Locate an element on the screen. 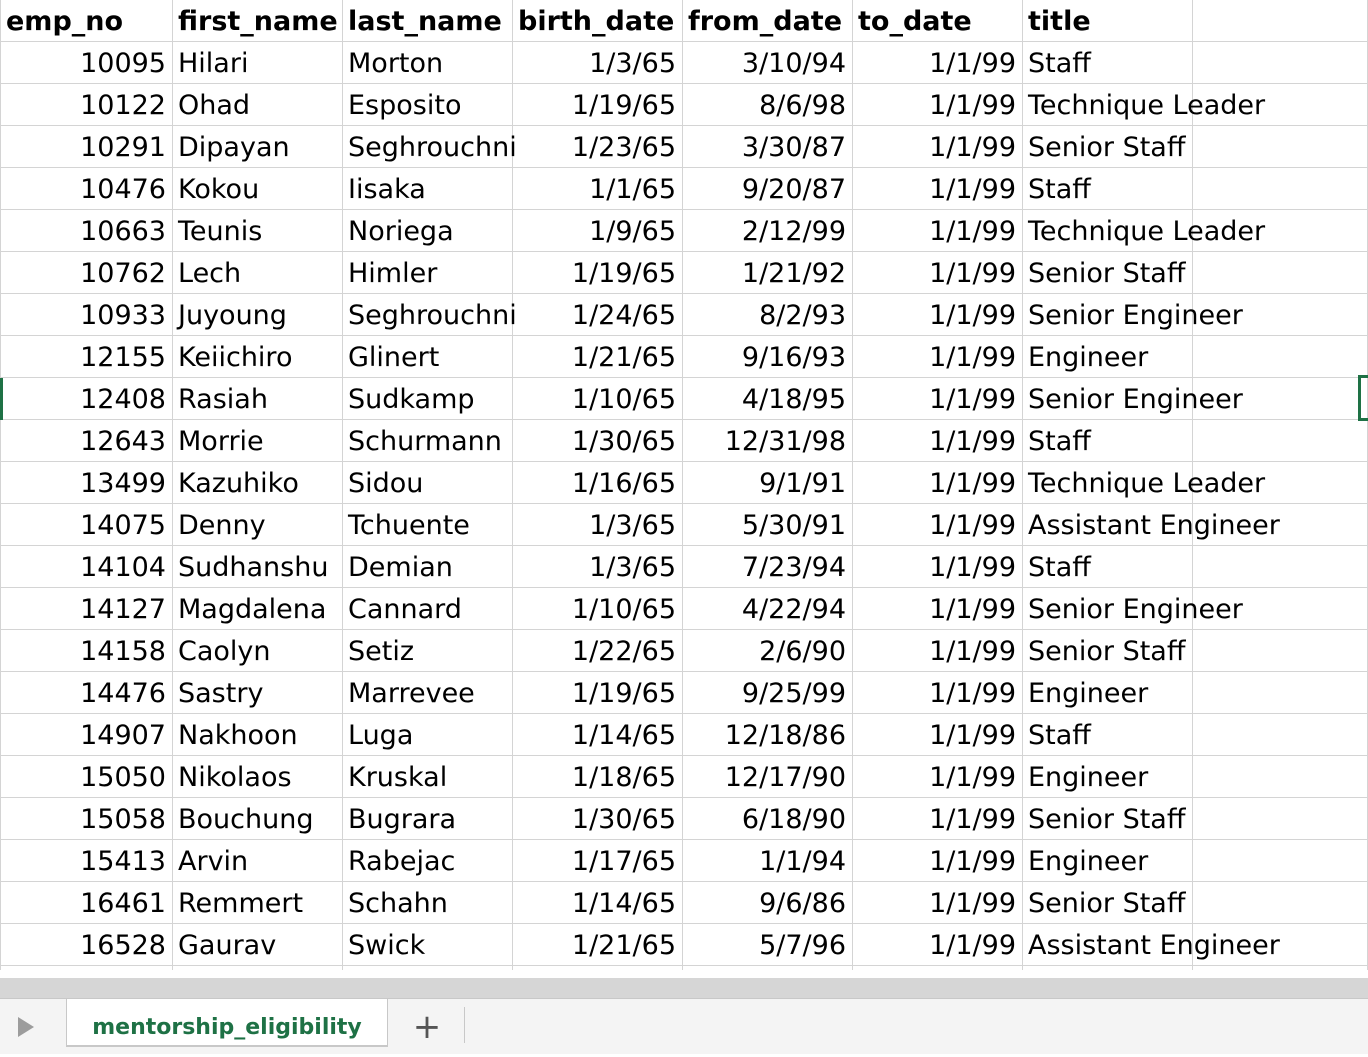  emp-no-cell: 16461 is located at coordinates (86, 903).